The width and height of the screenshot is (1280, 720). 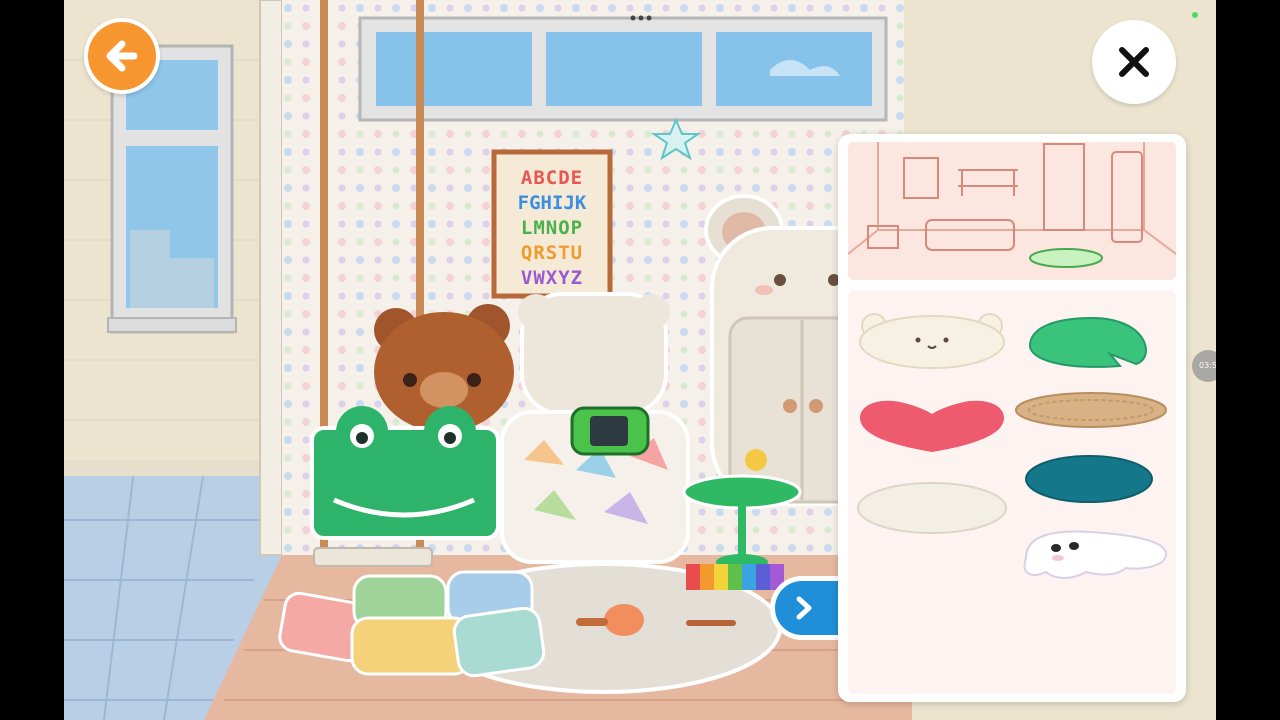 I want to click on more-dots-icon, so click(x=641, y=18).